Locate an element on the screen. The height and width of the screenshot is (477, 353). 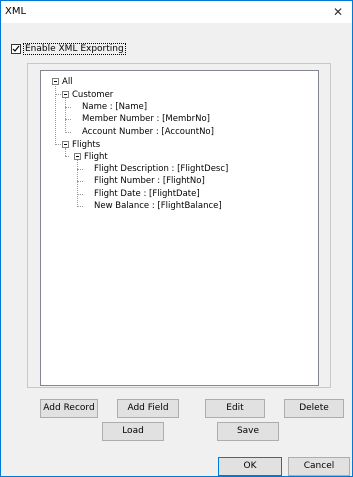
collapse-flight-icon is located at coordinates (77, 156).